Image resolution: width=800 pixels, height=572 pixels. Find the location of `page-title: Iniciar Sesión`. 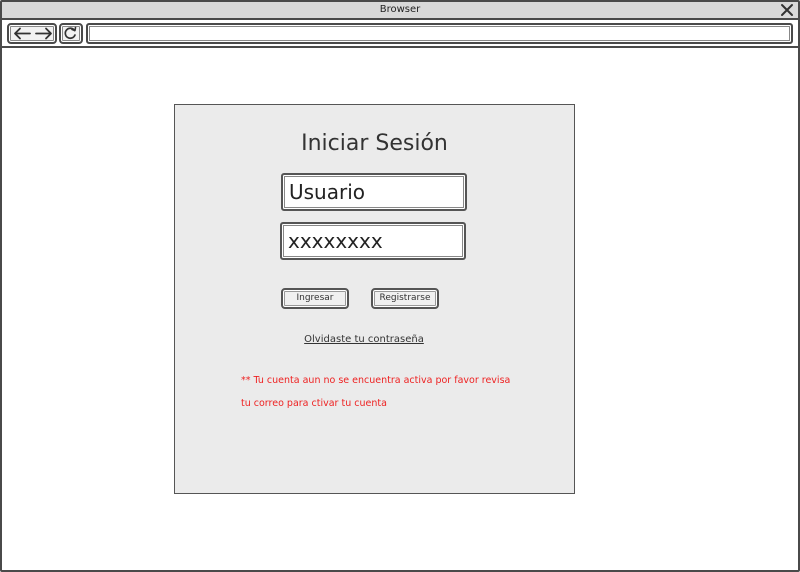

page-title: Iniciar Sesión is located at coordinates (374, 143).